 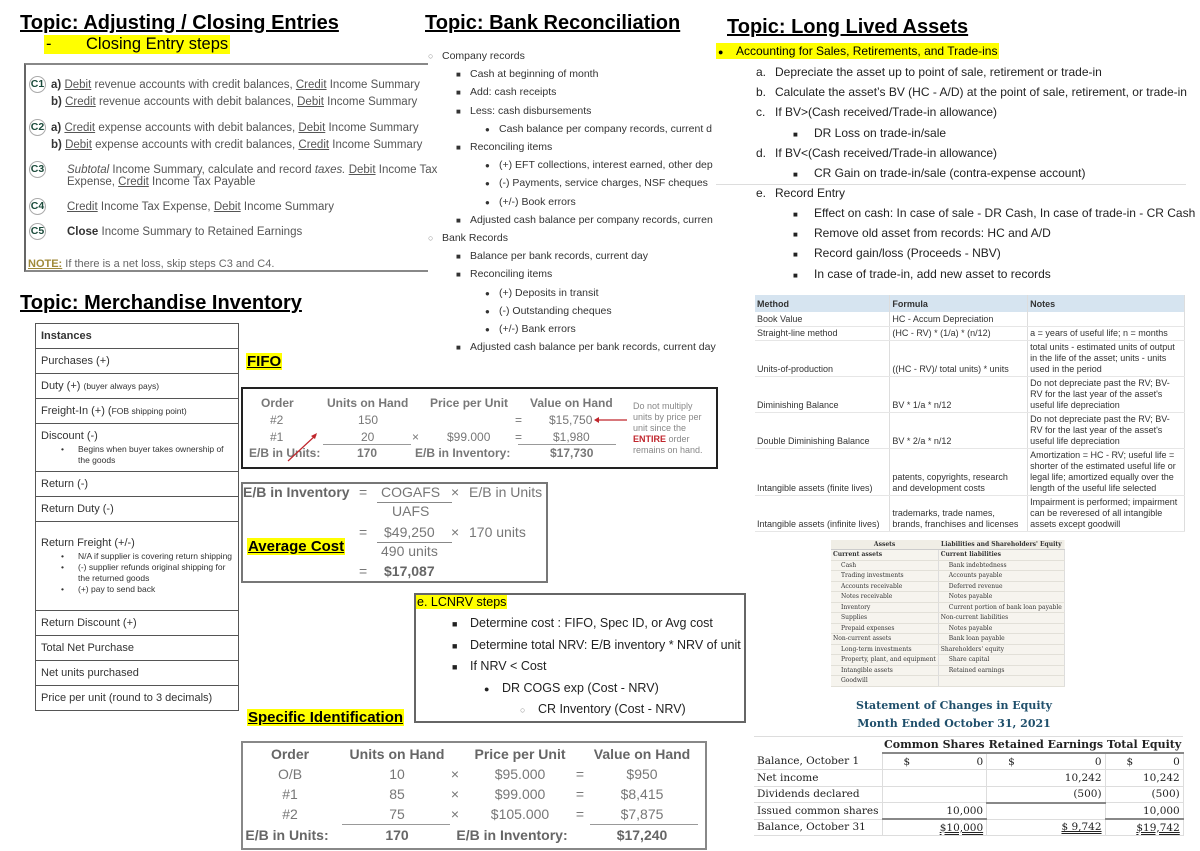 What do you see at coordinates (455, 814) in the screenshot?
I see `cell-times: ×` at bounding box center [455, 814].